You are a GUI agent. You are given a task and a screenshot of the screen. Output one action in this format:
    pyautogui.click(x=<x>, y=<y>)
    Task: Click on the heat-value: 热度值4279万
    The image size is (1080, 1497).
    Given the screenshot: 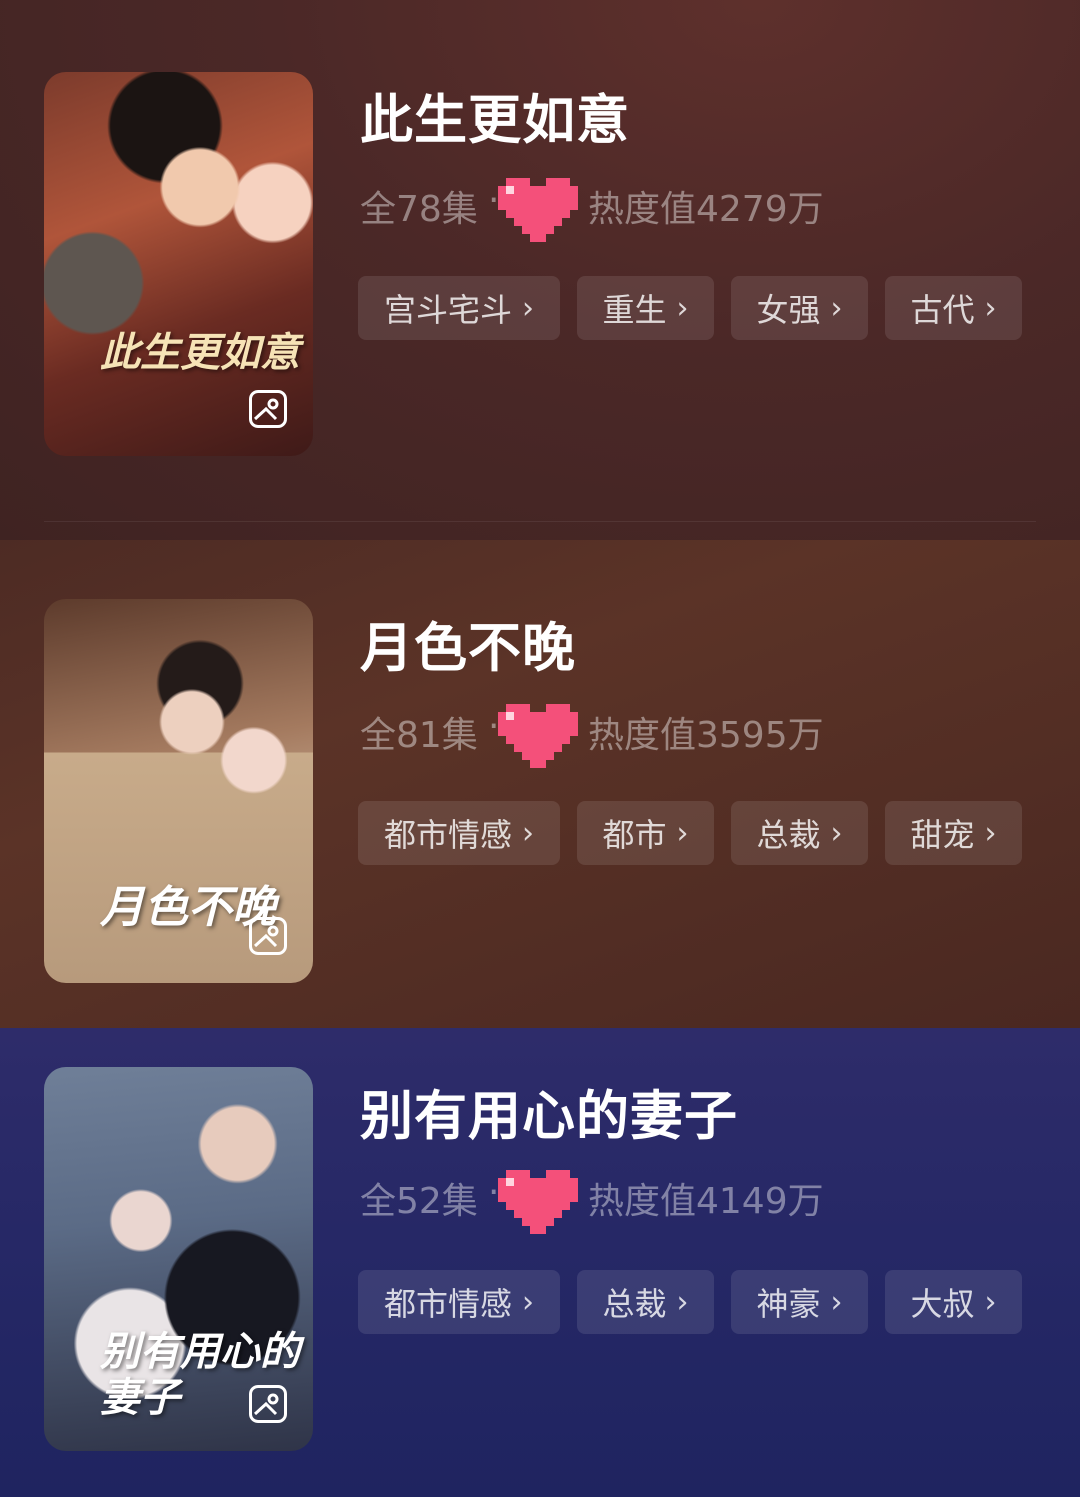 What is the action you would take?
    pyautogui.click(x=706, y=209)
    